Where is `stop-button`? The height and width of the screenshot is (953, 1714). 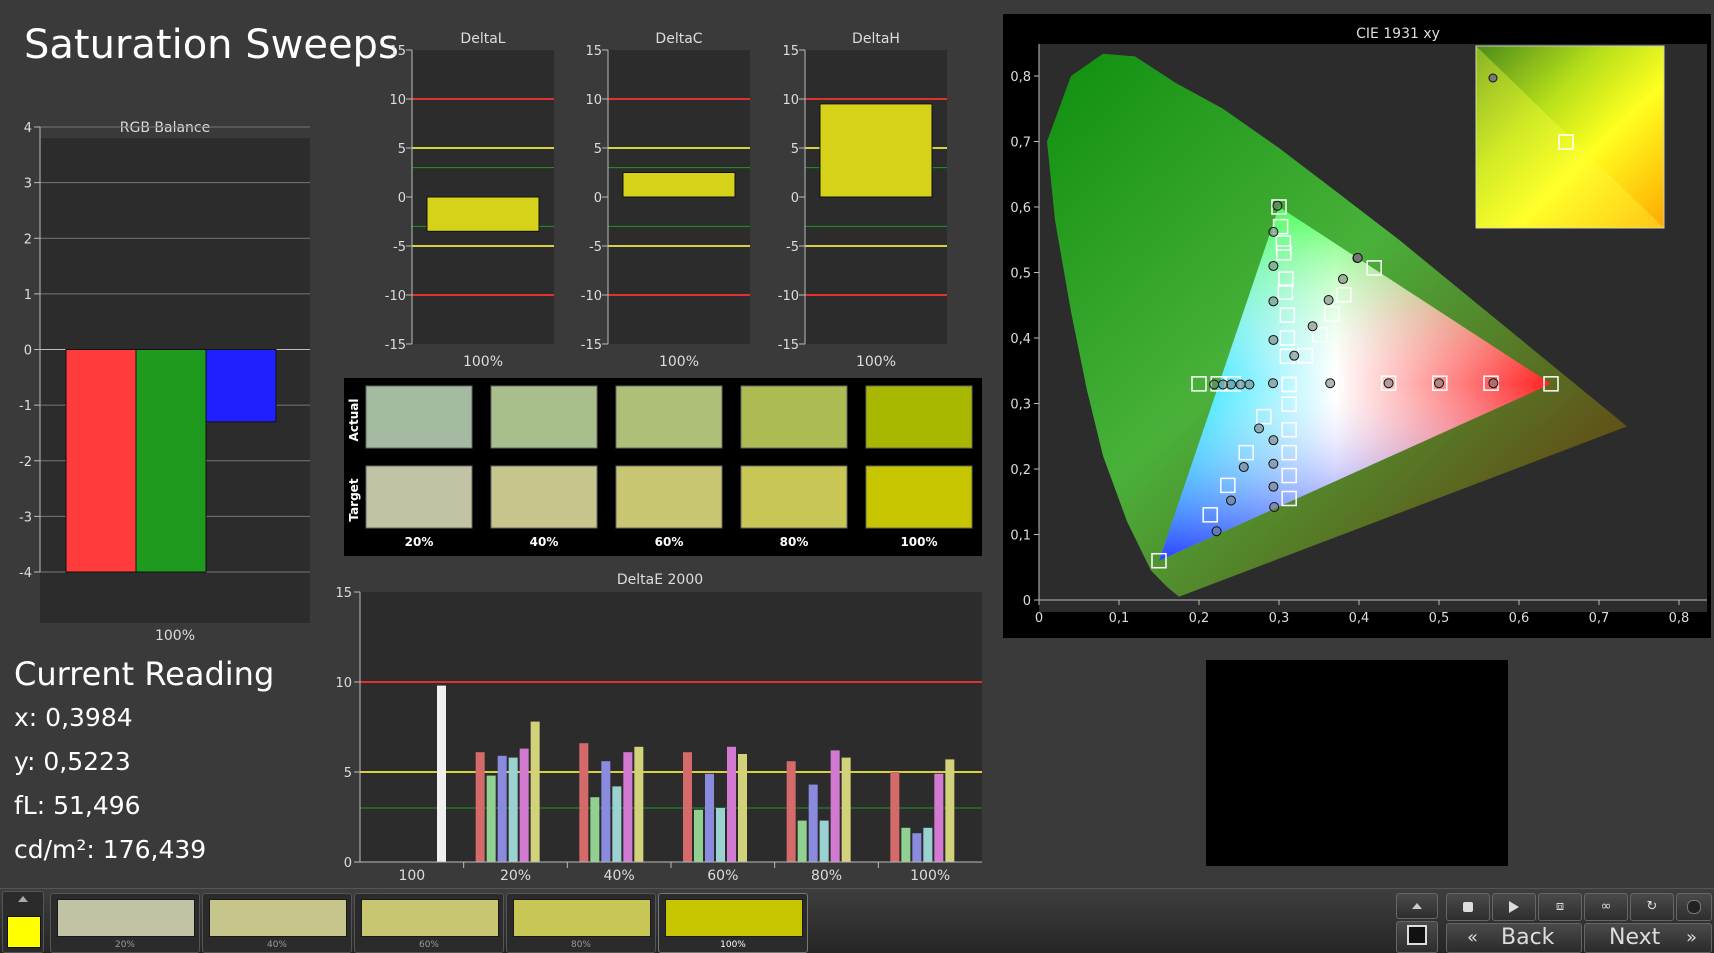
stop-button is located at coordinates (1468, 907).